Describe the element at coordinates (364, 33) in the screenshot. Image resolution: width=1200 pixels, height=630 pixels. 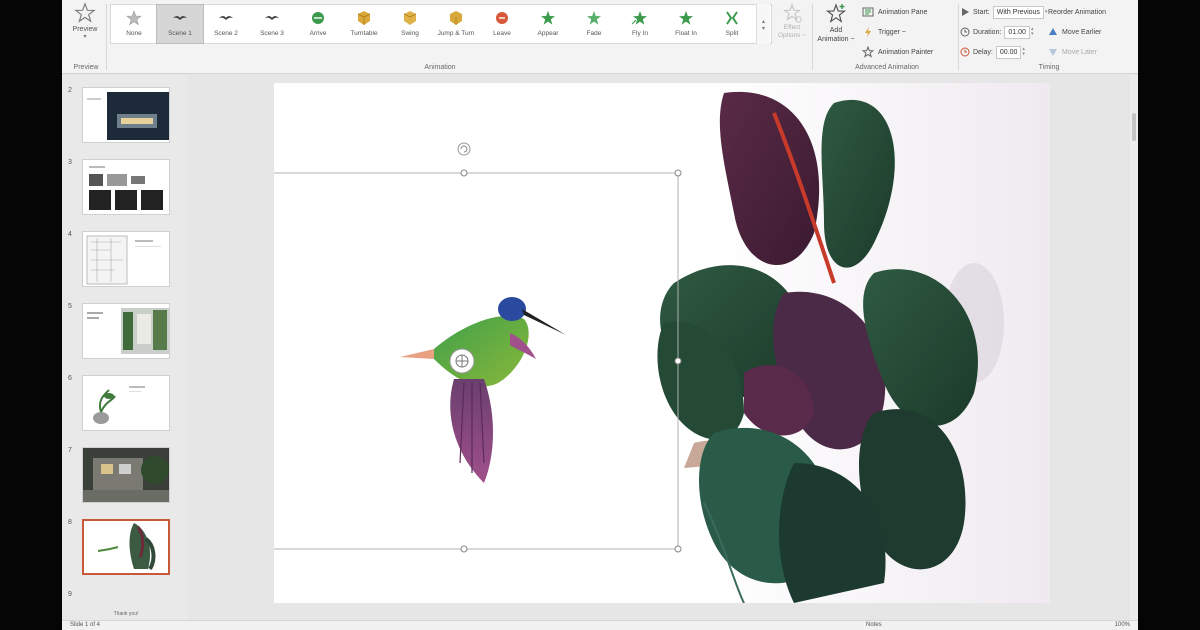
I see `animation-effect-label: Turntable` at that location.